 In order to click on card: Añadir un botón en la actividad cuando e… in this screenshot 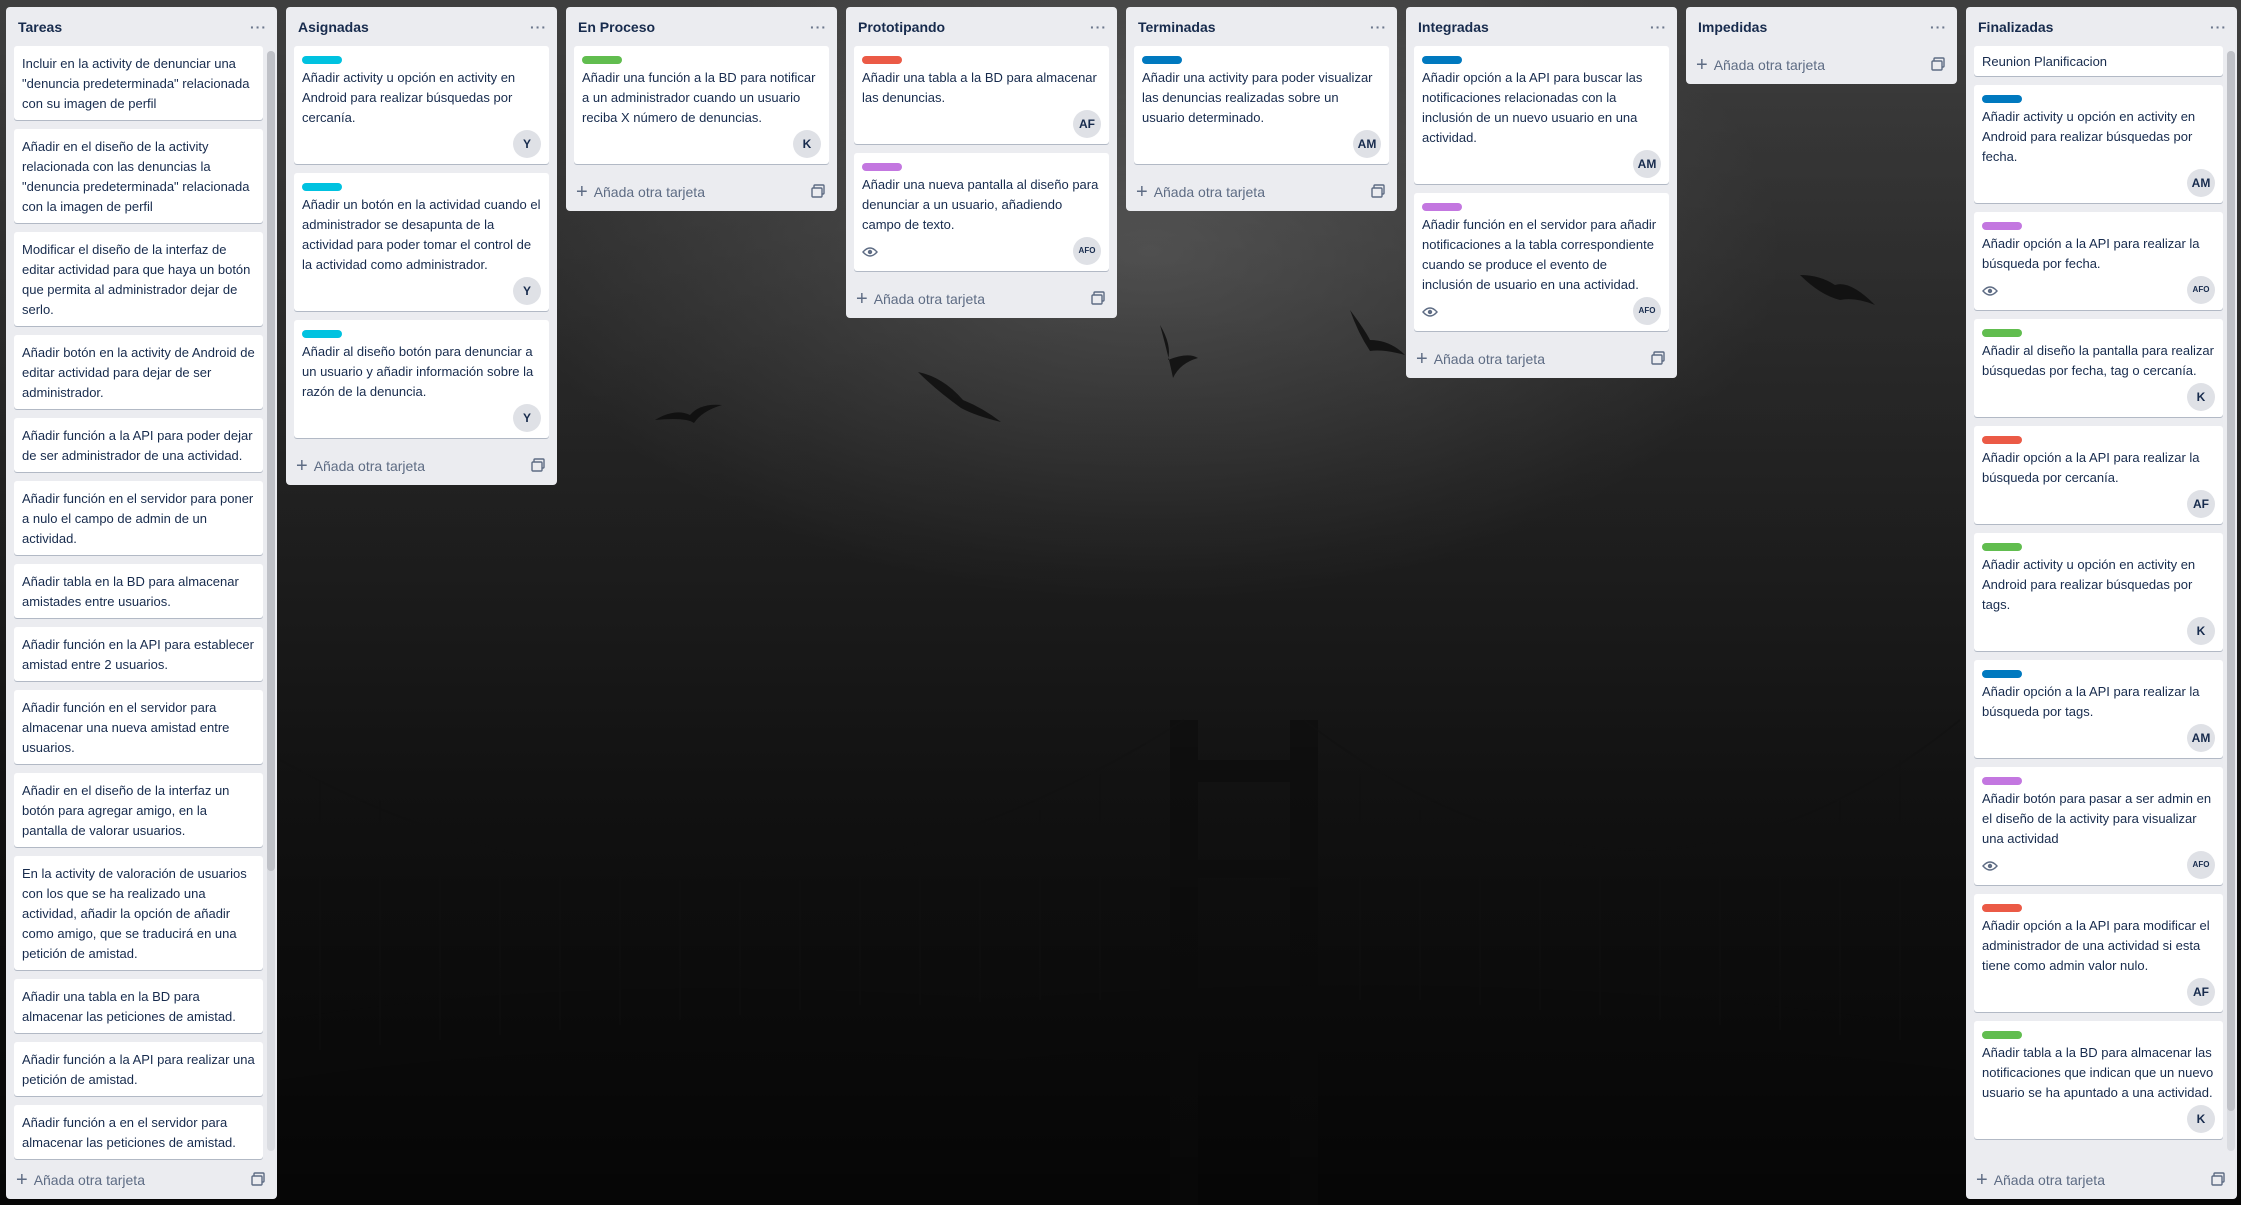, I will do `click(421, 242)`.